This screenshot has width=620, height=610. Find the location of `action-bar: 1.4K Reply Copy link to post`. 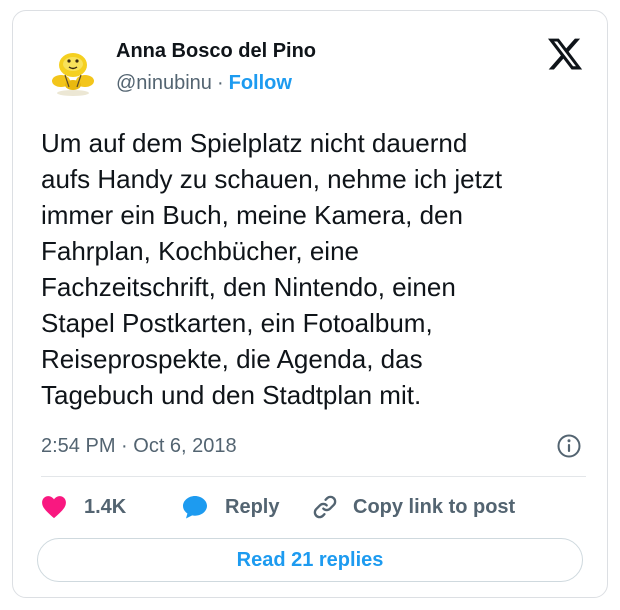

action-bar: 1.4K Reply Copy link to post is located at coordinates (313, 507).